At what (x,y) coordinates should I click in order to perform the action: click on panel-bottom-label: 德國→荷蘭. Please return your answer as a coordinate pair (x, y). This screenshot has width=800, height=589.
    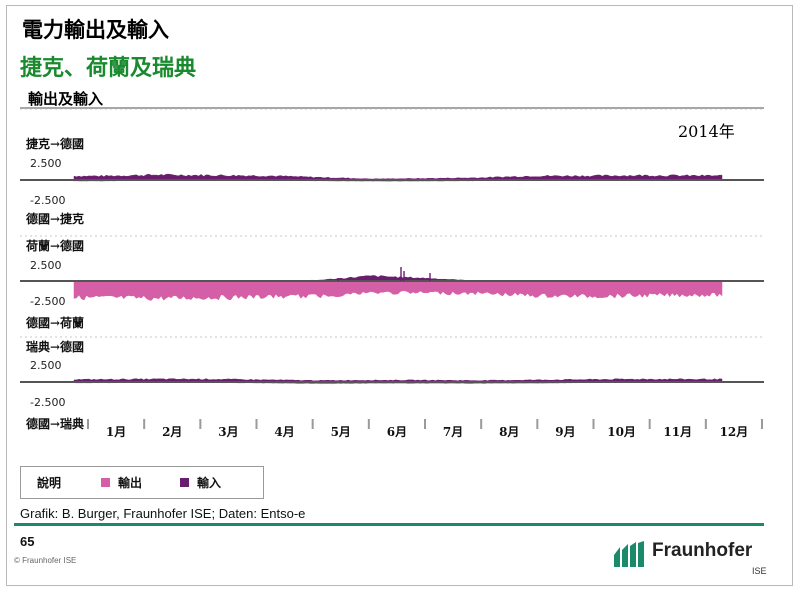
    Looking at the image, I should click on (55, 322).